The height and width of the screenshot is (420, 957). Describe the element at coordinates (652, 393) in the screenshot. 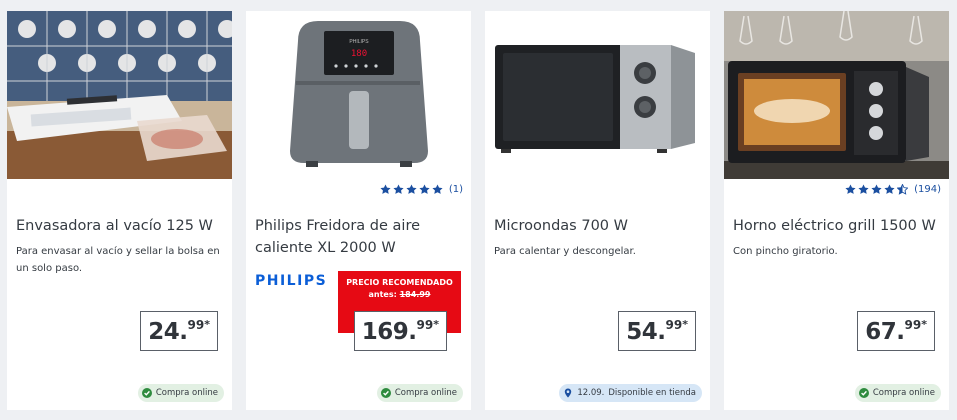

I see `availability-label: Disponible en tienda` at that location.